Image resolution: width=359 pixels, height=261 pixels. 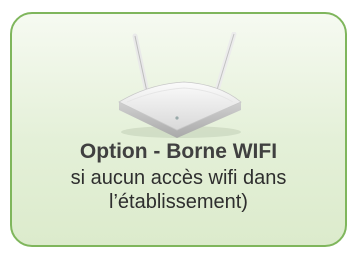 What do you see at coordinates (178, 151) in the screenshot?
I see `option-title: Option - Borne WIFI` at bounding box center [178, 151].